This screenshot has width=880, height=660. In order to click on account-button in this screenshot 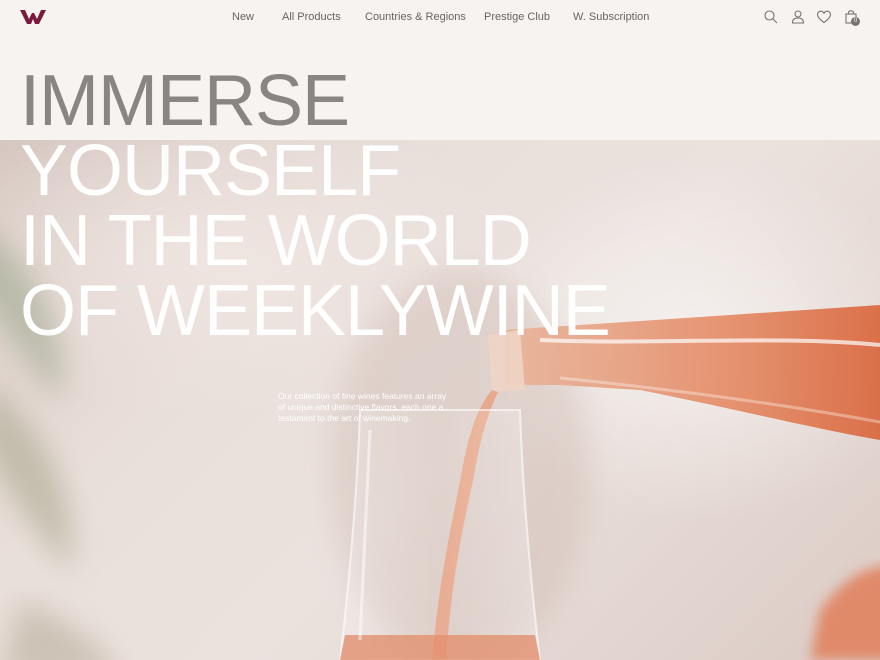, I will do `click(798, 17)`.